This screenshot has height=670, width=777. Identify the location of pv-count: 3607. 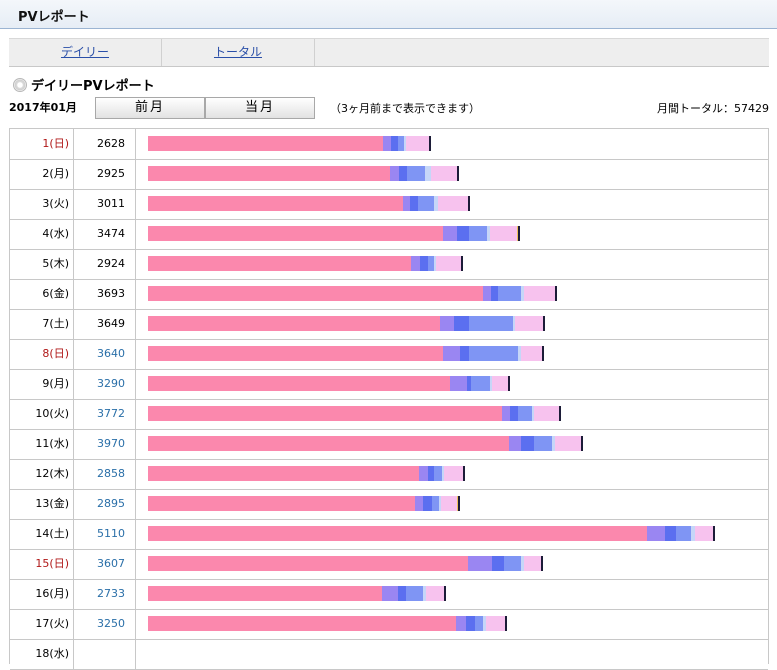
(105, 564).